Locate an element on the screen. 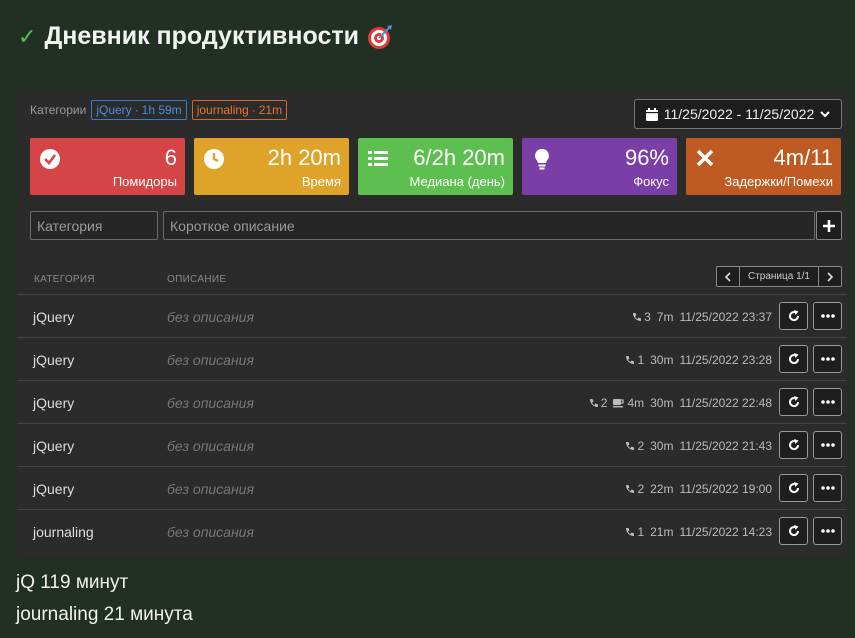 This screenshot has height=638, width=855. page-title-bar: ✓ Дневник продуктивности is located at coordinates (205, 36).